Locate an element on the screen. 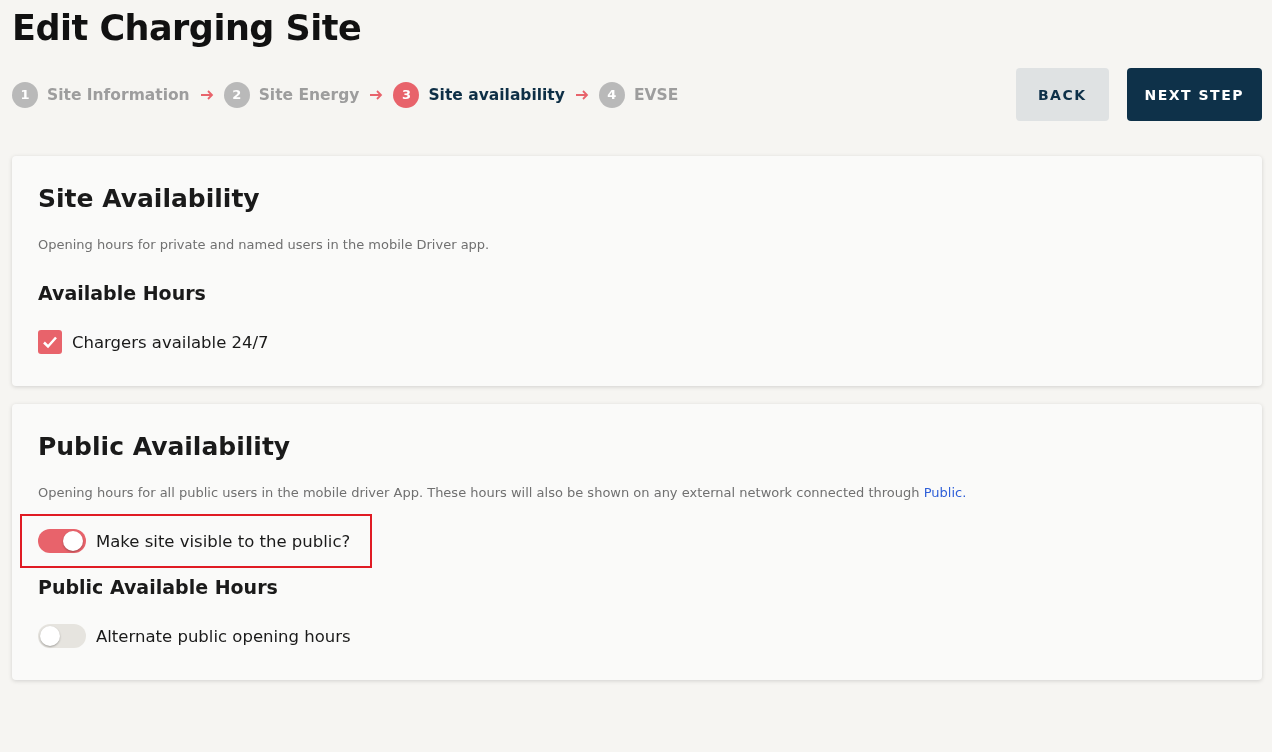  option-label: Chargers available 24/7 is located at coordinates (170, 342).